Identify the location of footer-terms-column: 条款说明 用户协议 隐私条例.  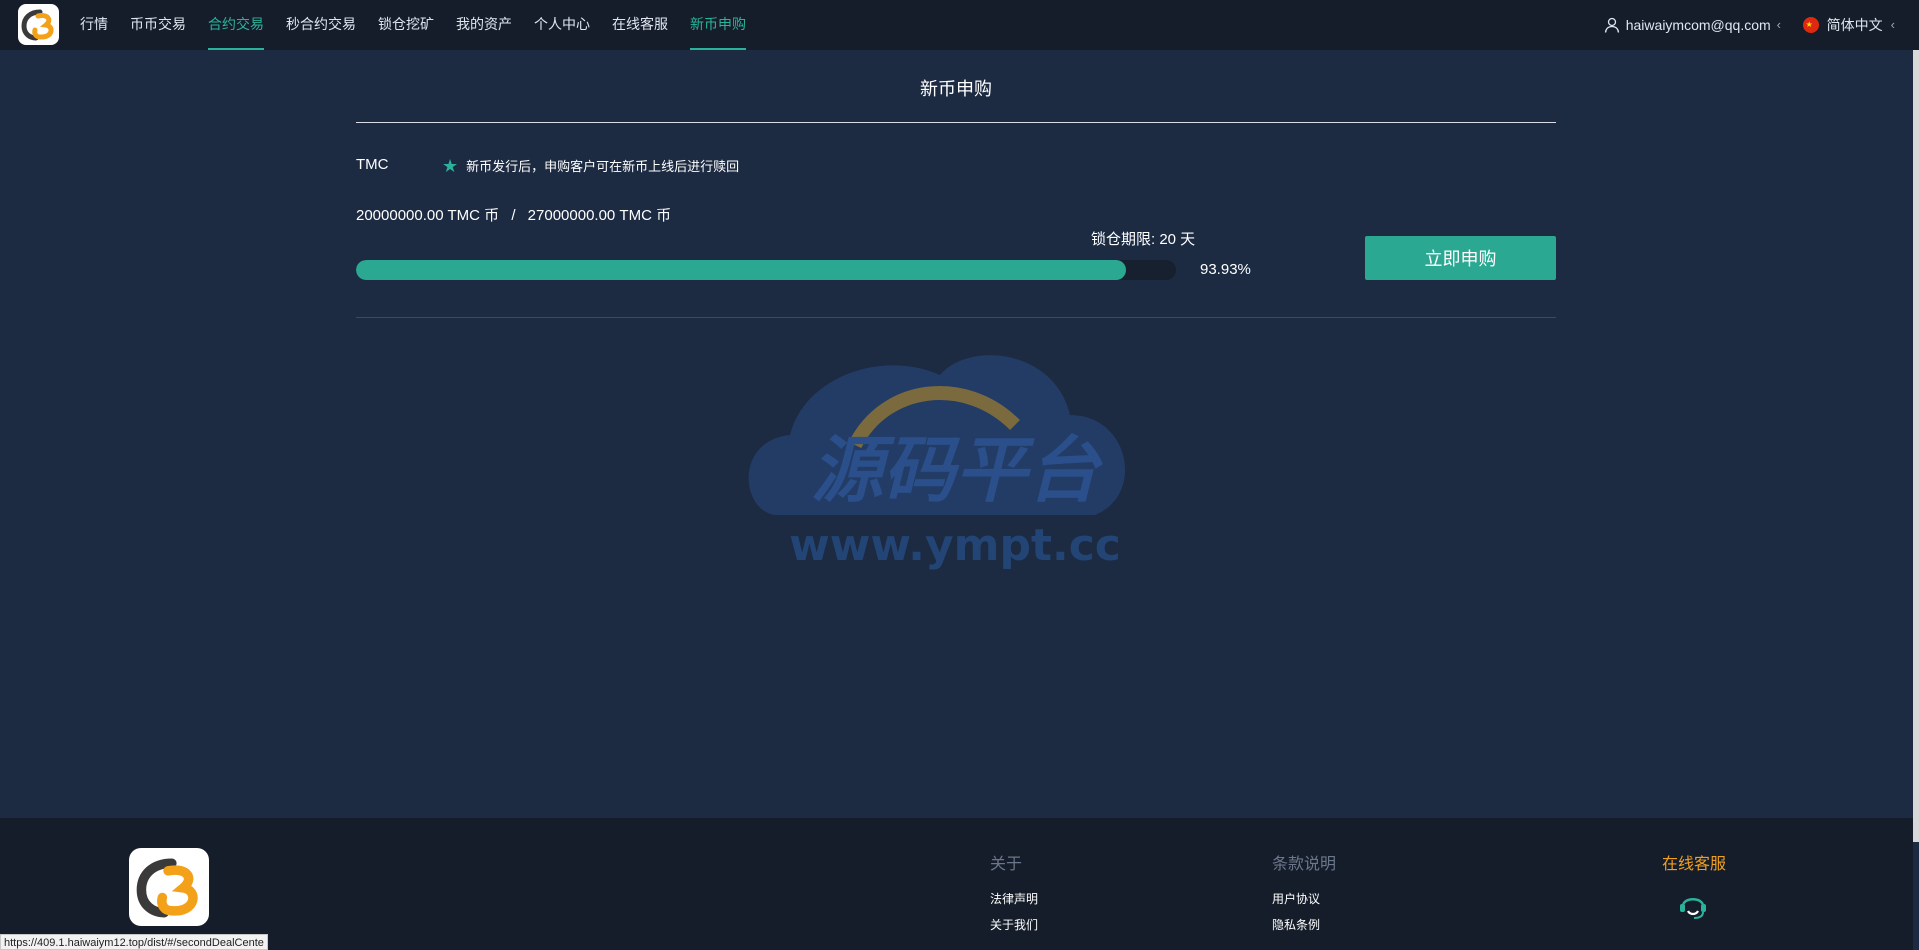
(1304, 894).